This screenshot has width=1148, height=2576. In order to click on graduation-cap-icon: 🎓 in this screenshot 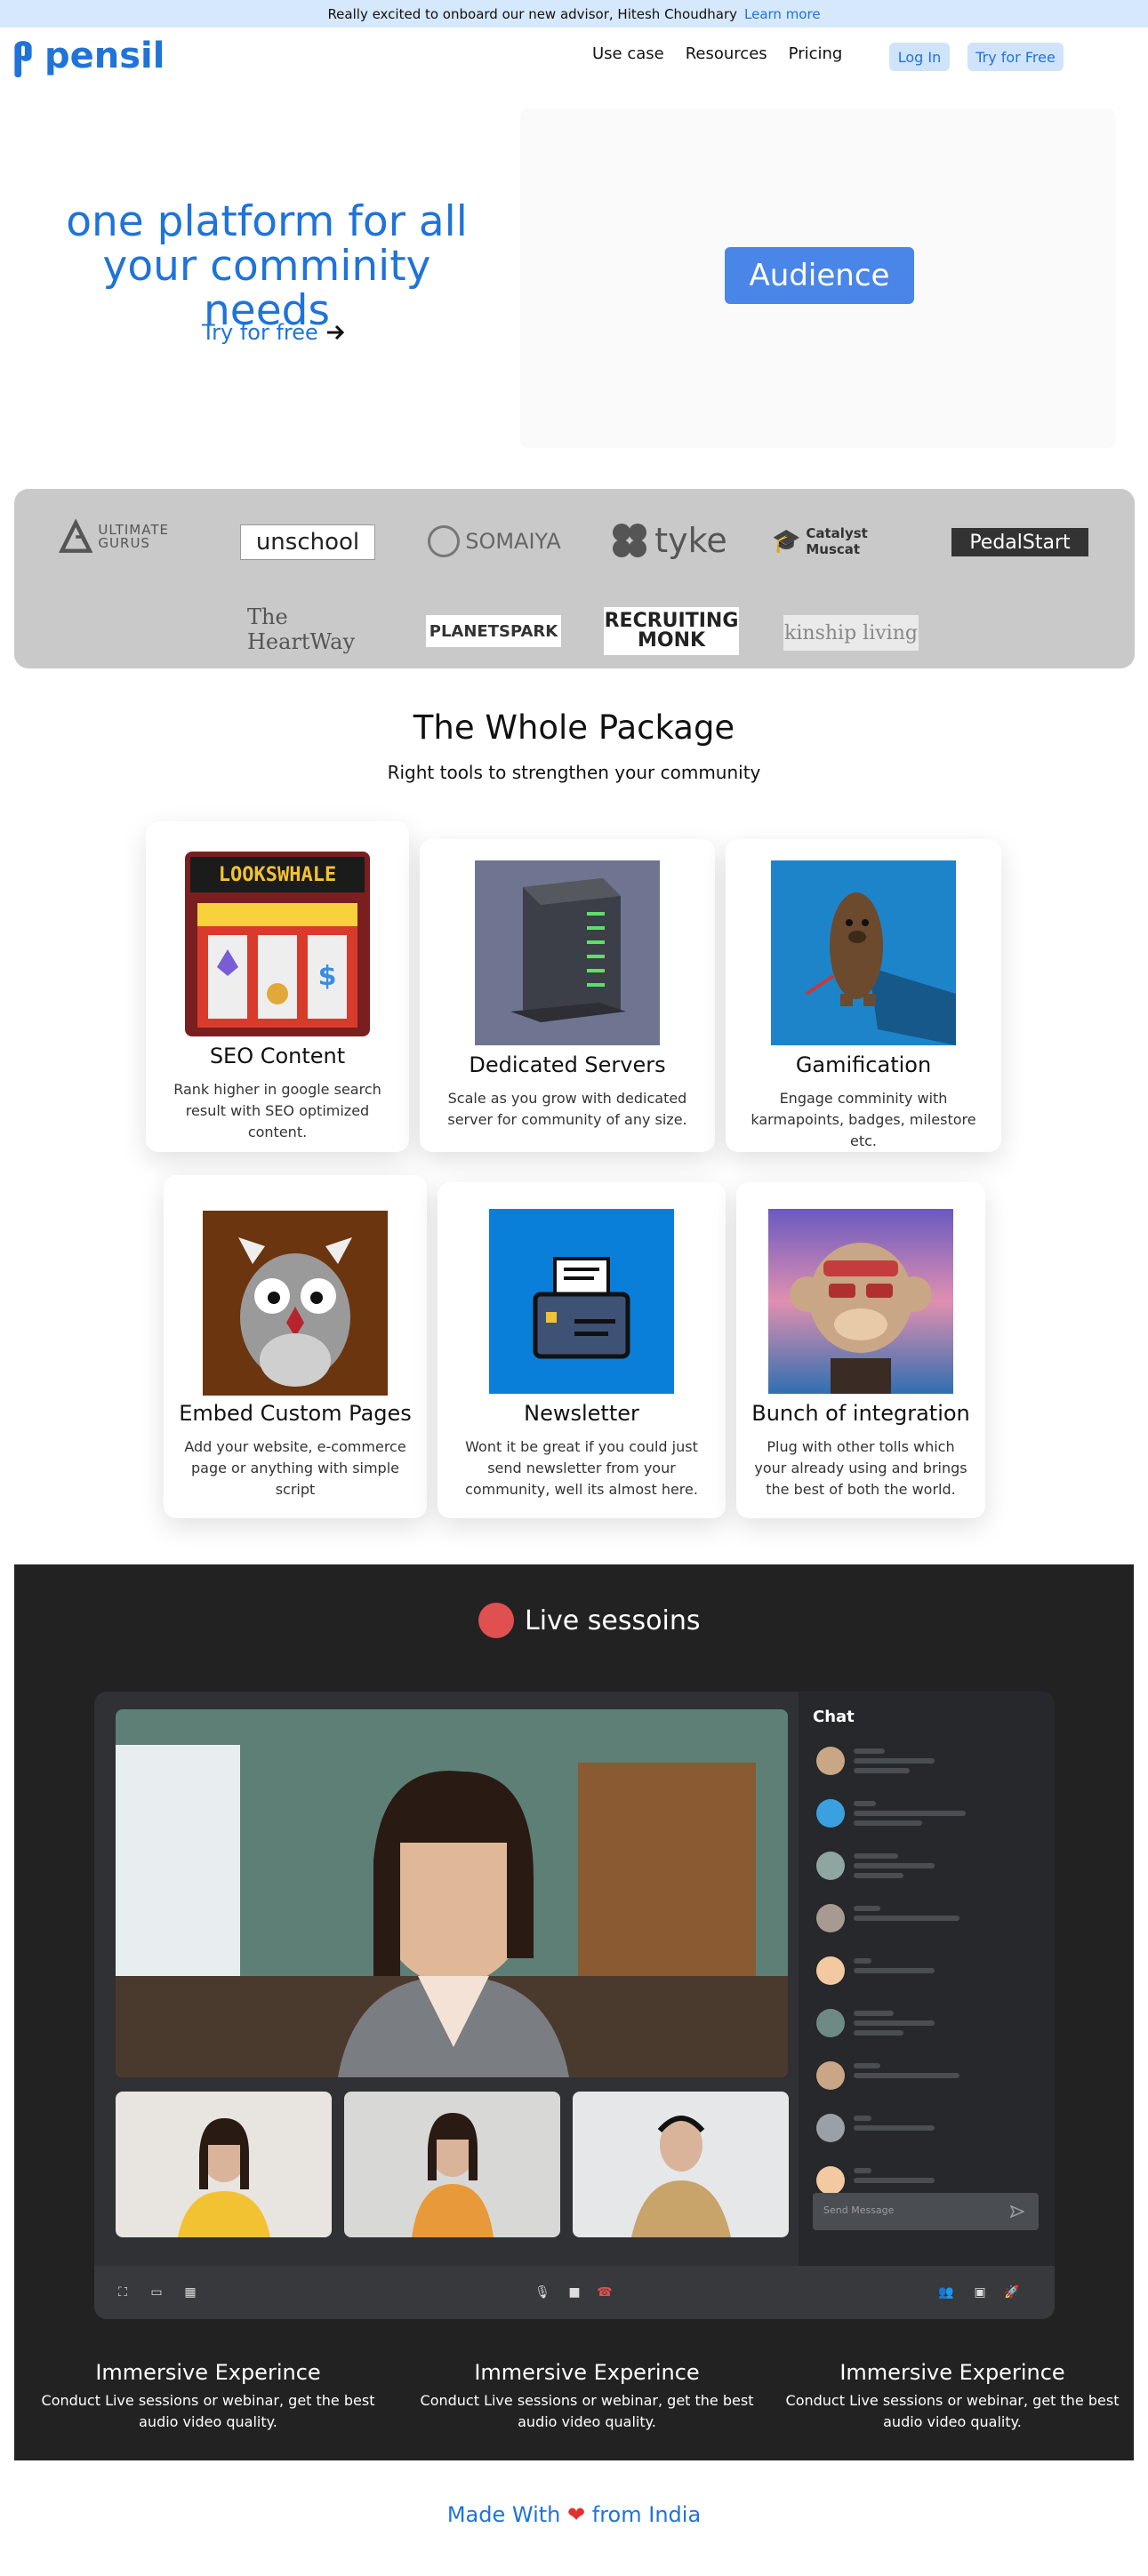, I will do `click(786, 541)`.